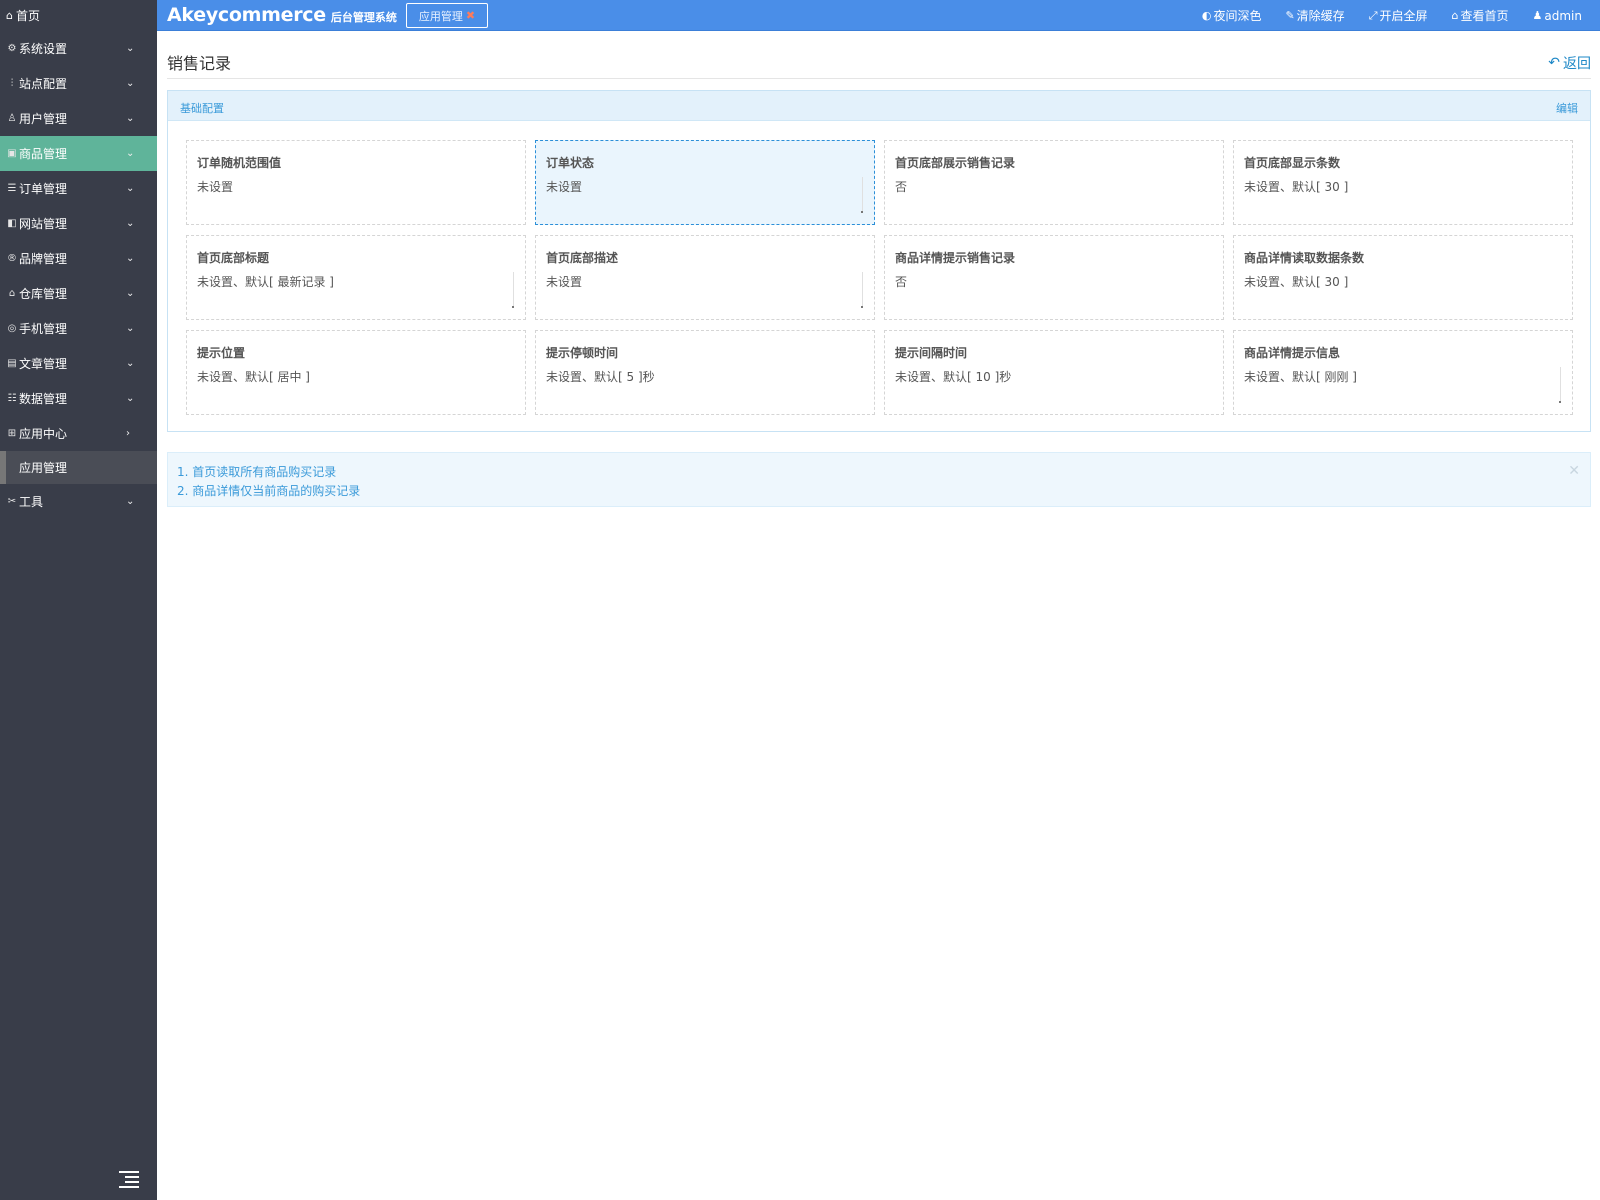 The image size is (1600, 1200). Describe the element at coordinates (199, 63) in the screenshot. I see `page-title: 销售记录` at that location.